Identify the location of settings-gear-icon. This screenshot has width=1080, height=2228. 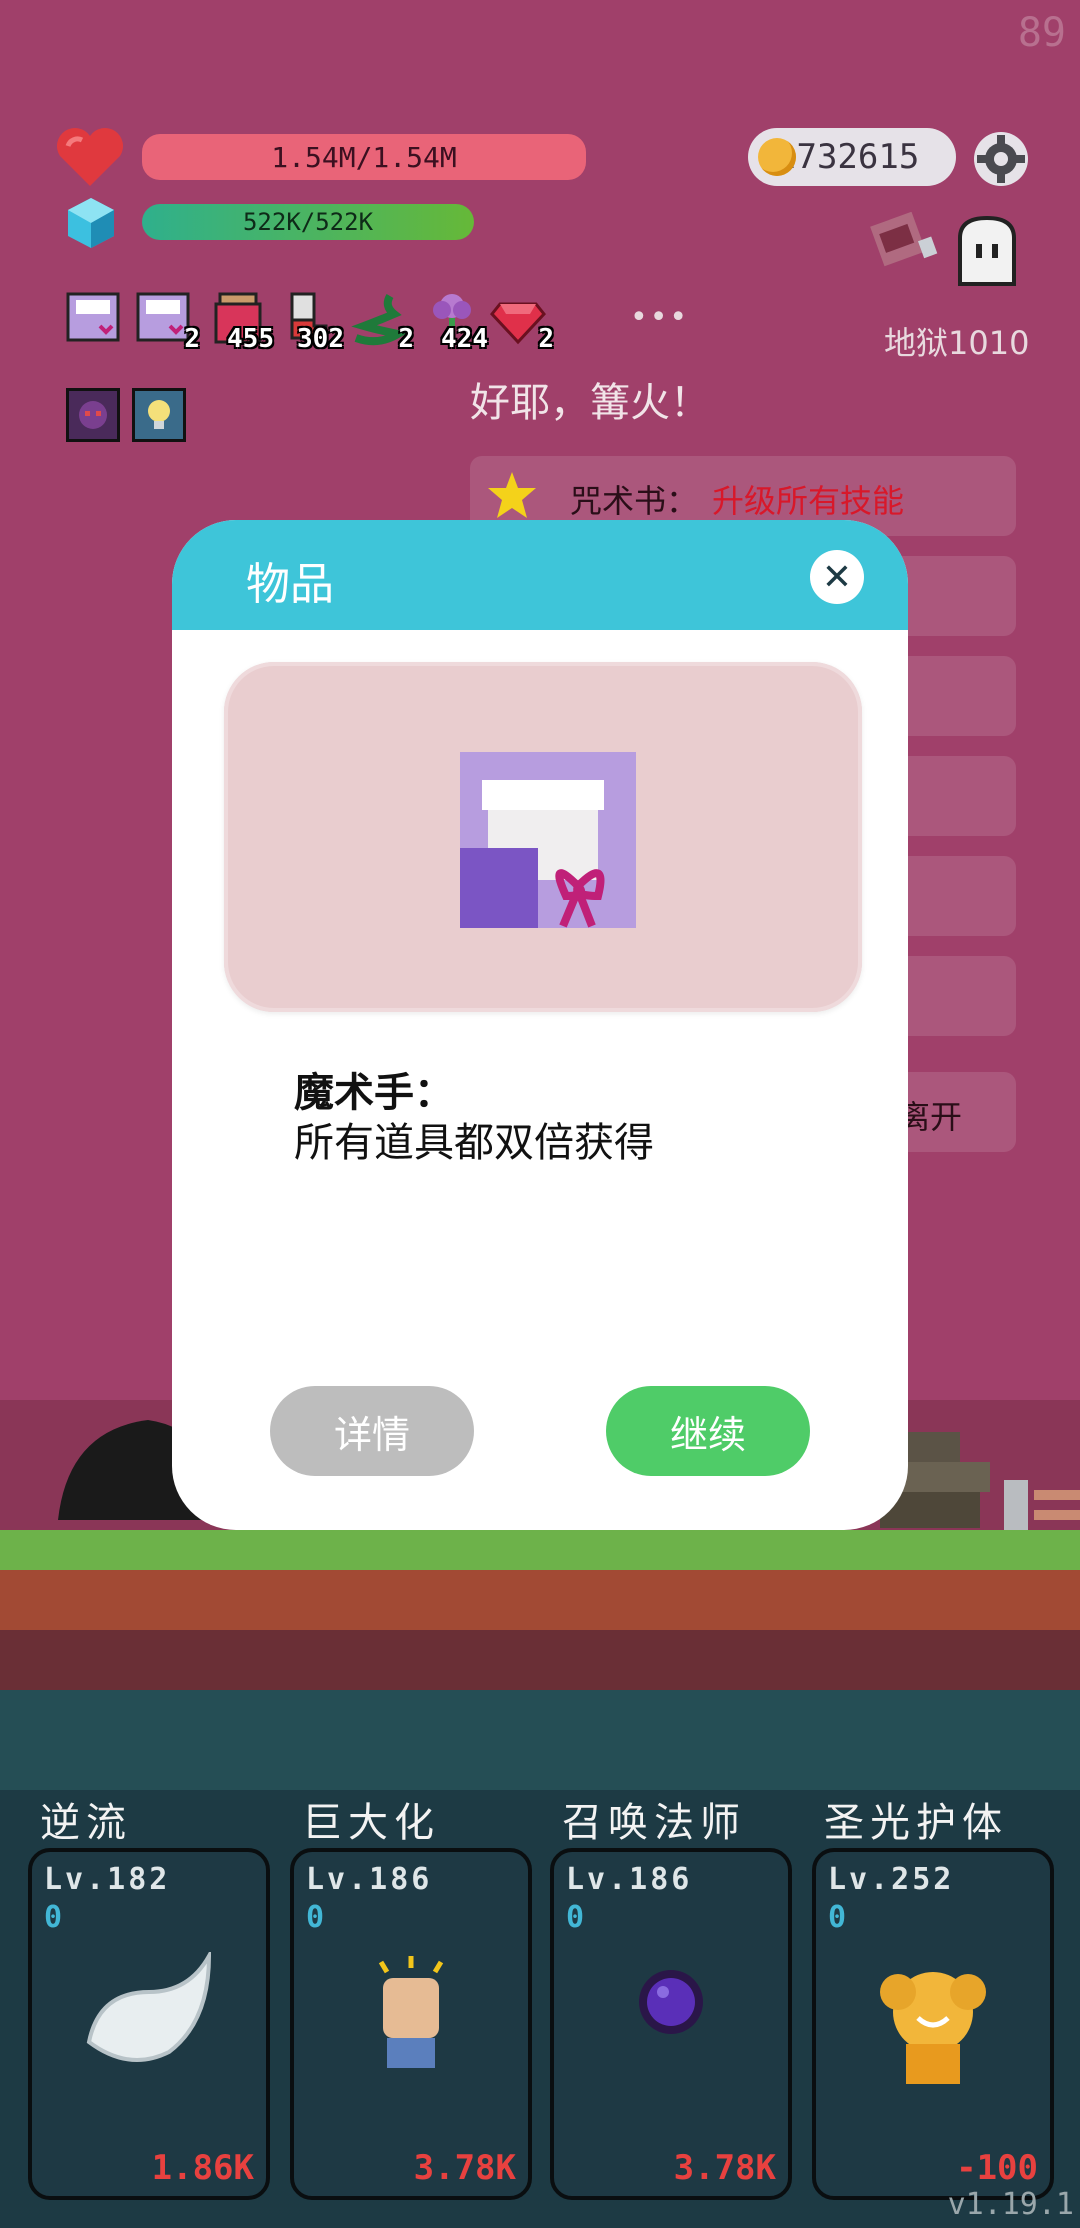
(1001, 159).